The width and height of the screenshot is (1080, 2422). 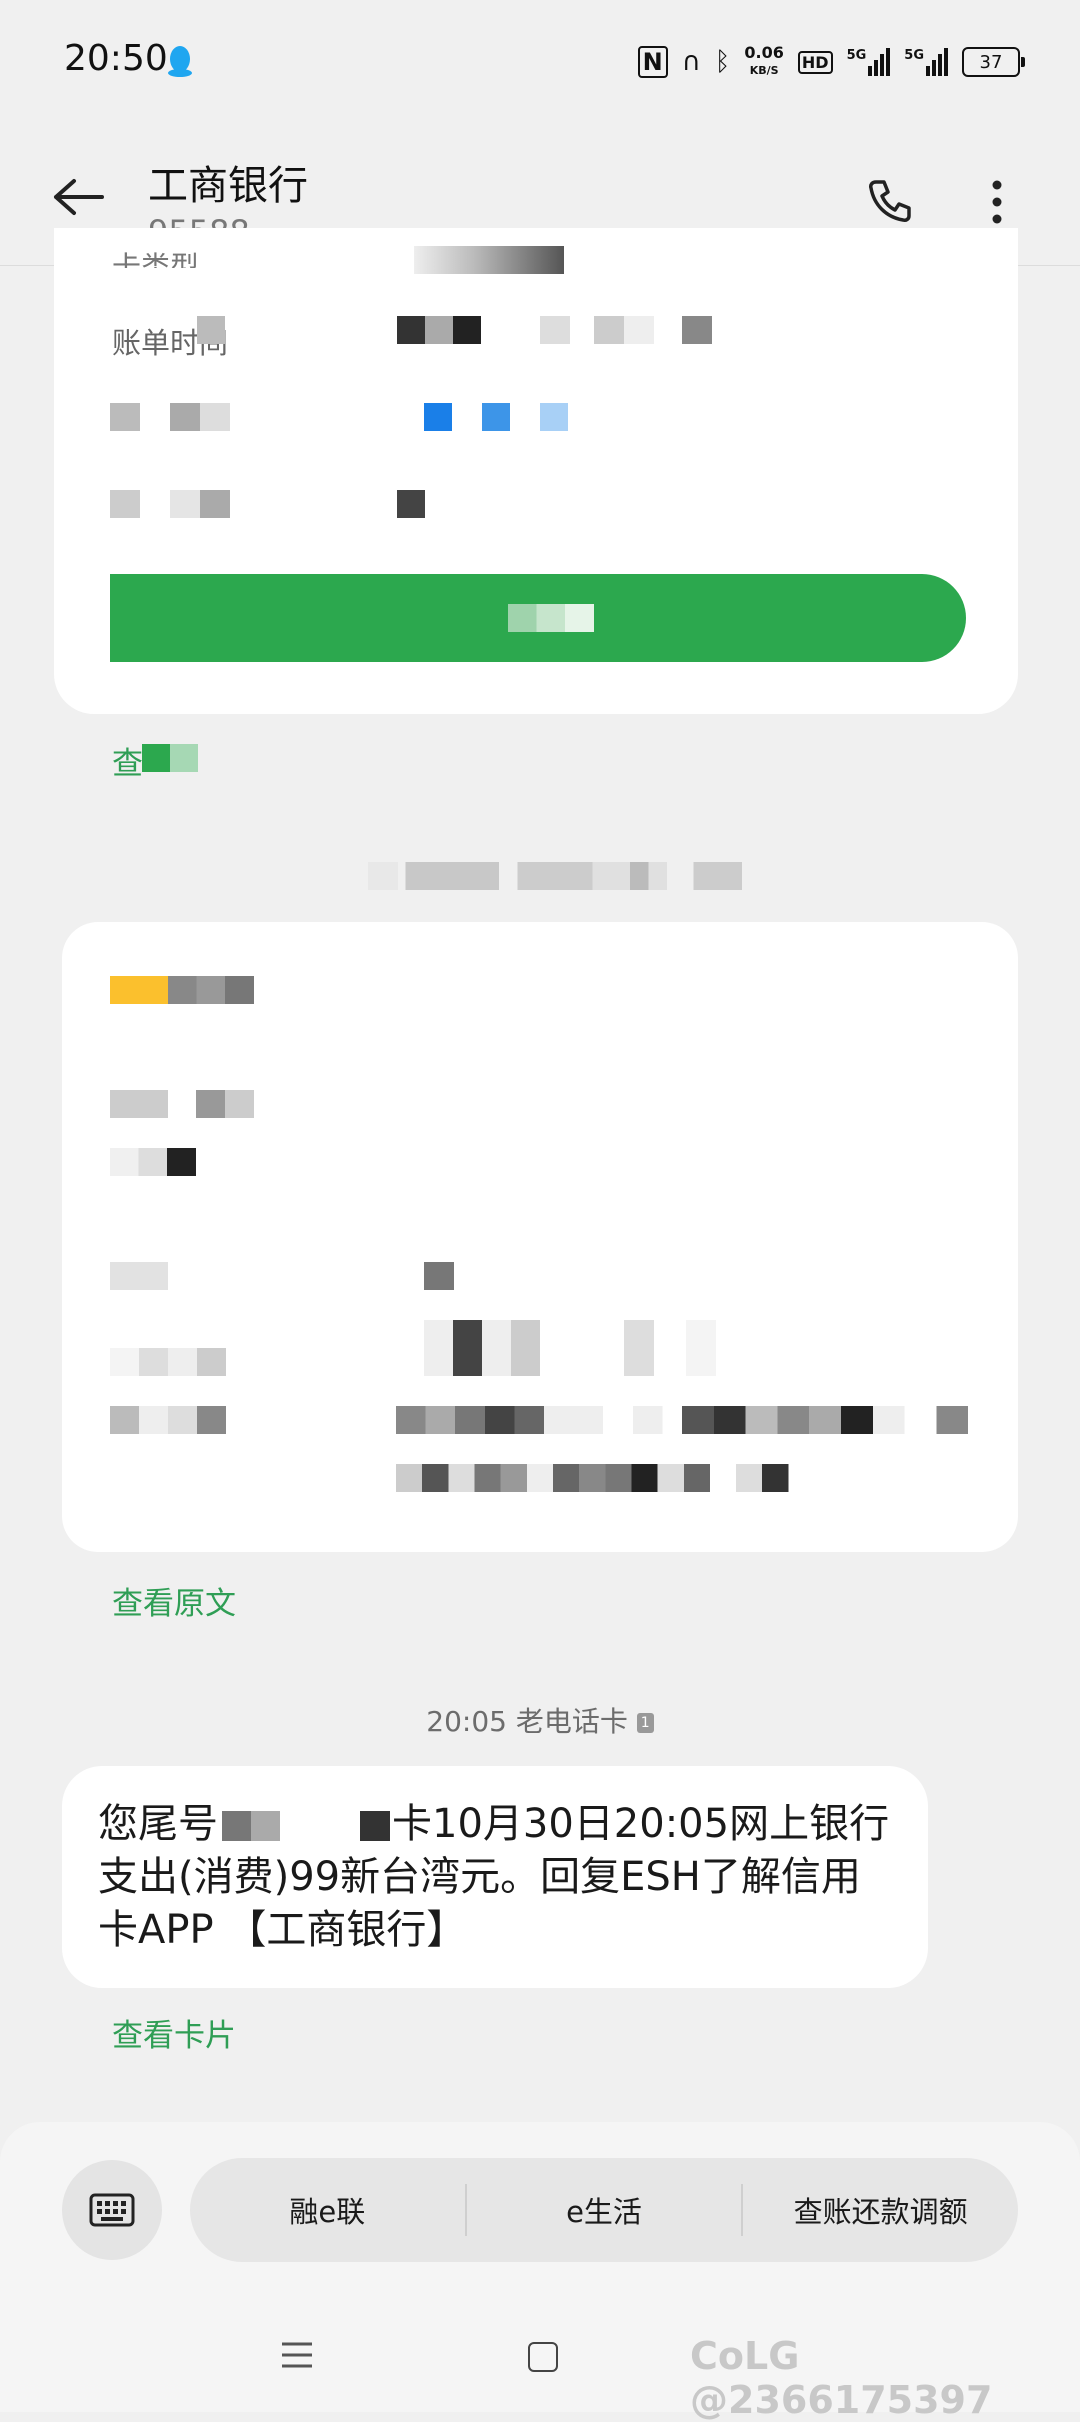 What do you see at coordinates (991, 62) in the screenshot?
I see `battery-level: 37` at bounding box center [991, 62].